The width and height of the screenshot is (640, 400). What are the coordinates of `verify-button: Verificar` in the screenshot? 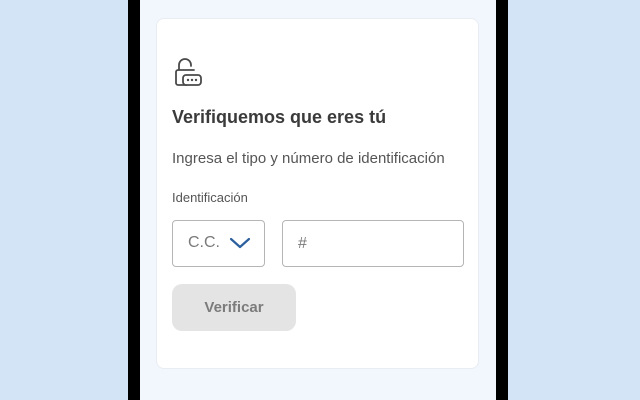 It's located at (234, 307).